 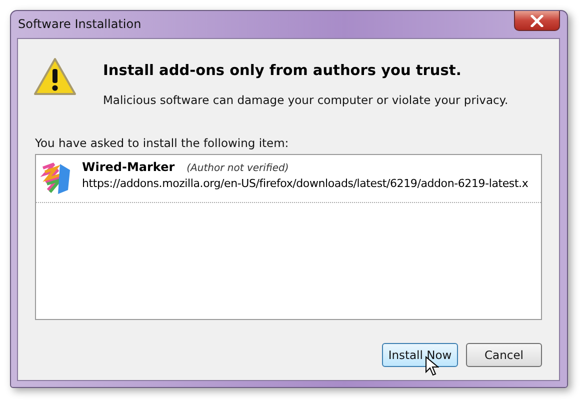 I want to click on warning-text: Malicious software can damage your computer or violate your privacy., so click(x=305, y=100).